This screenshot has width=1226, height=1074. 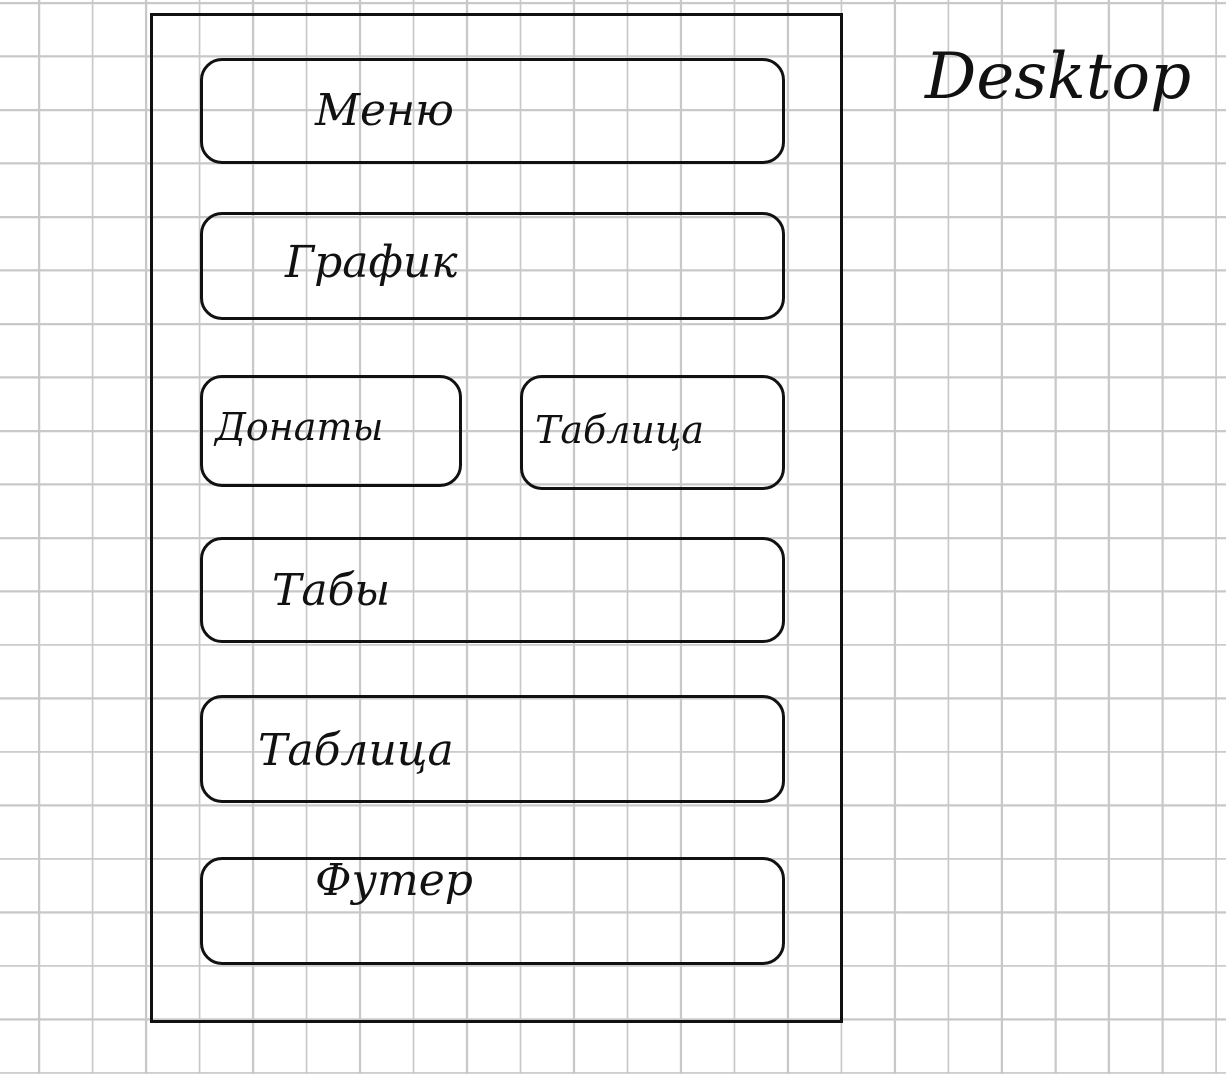 I want to click on table-small-label: Таблица, so click(x=620, y=430).